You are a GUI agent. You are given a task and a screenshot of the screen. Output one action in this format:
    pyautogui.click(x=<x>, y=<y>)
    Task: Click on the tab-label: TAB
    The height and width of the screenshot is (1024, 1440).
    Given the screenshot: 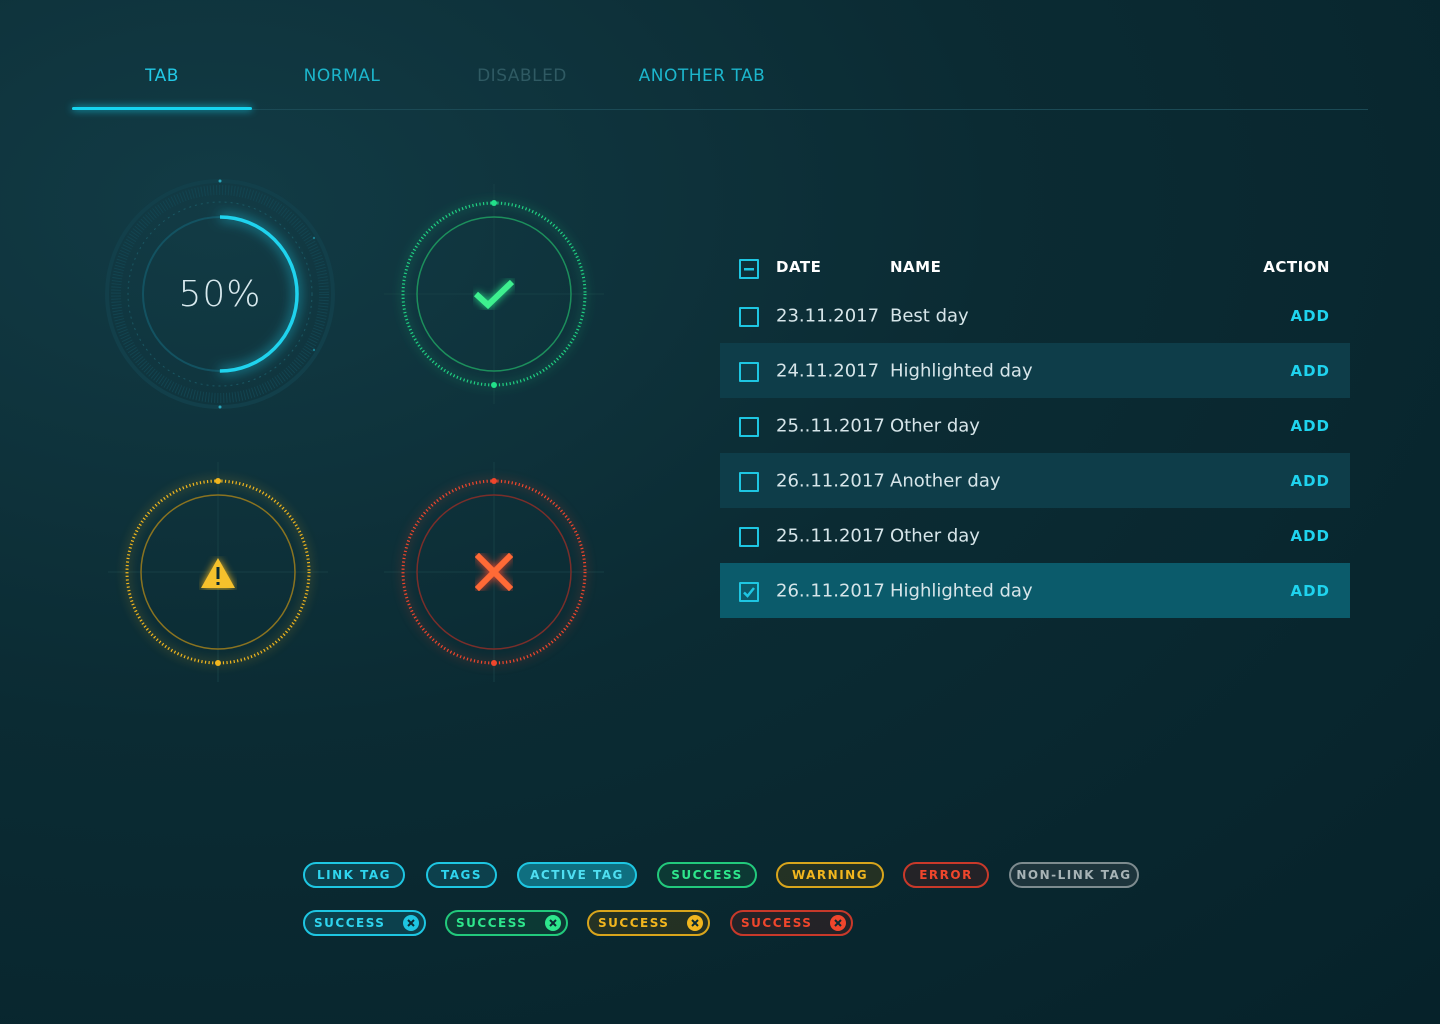 What is the action you would take?
    pyautogui.click(x=162, y=76)
    